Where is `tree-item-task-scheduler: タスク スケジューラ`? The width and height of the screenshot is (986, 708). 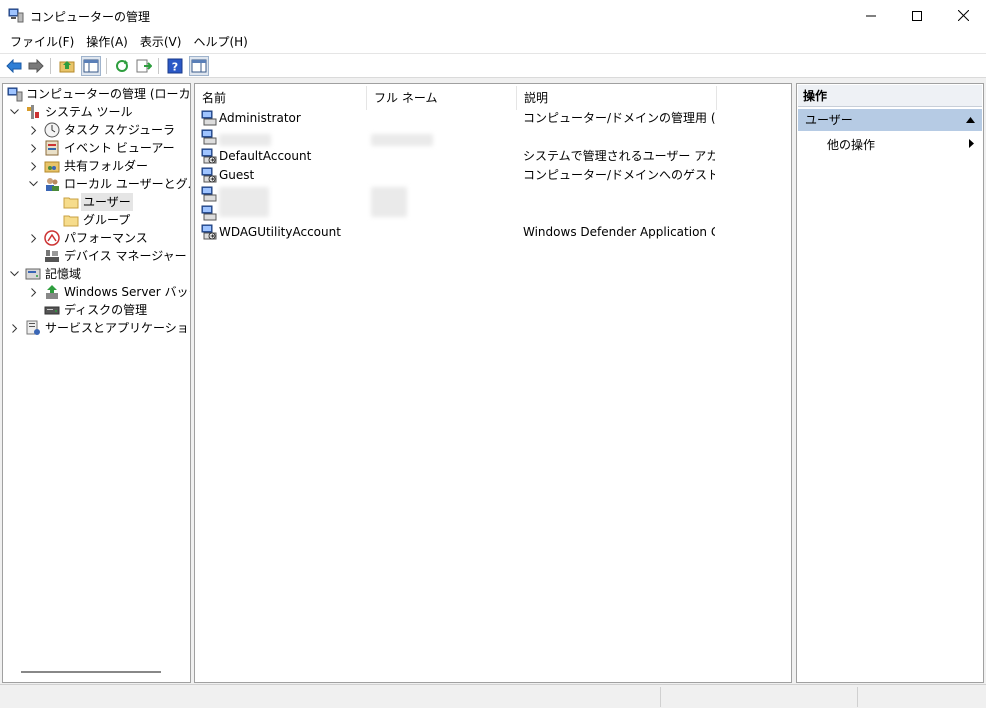
tree-item-task-scheduler: タスク スケジューラ is located at coordinates (96, 130).